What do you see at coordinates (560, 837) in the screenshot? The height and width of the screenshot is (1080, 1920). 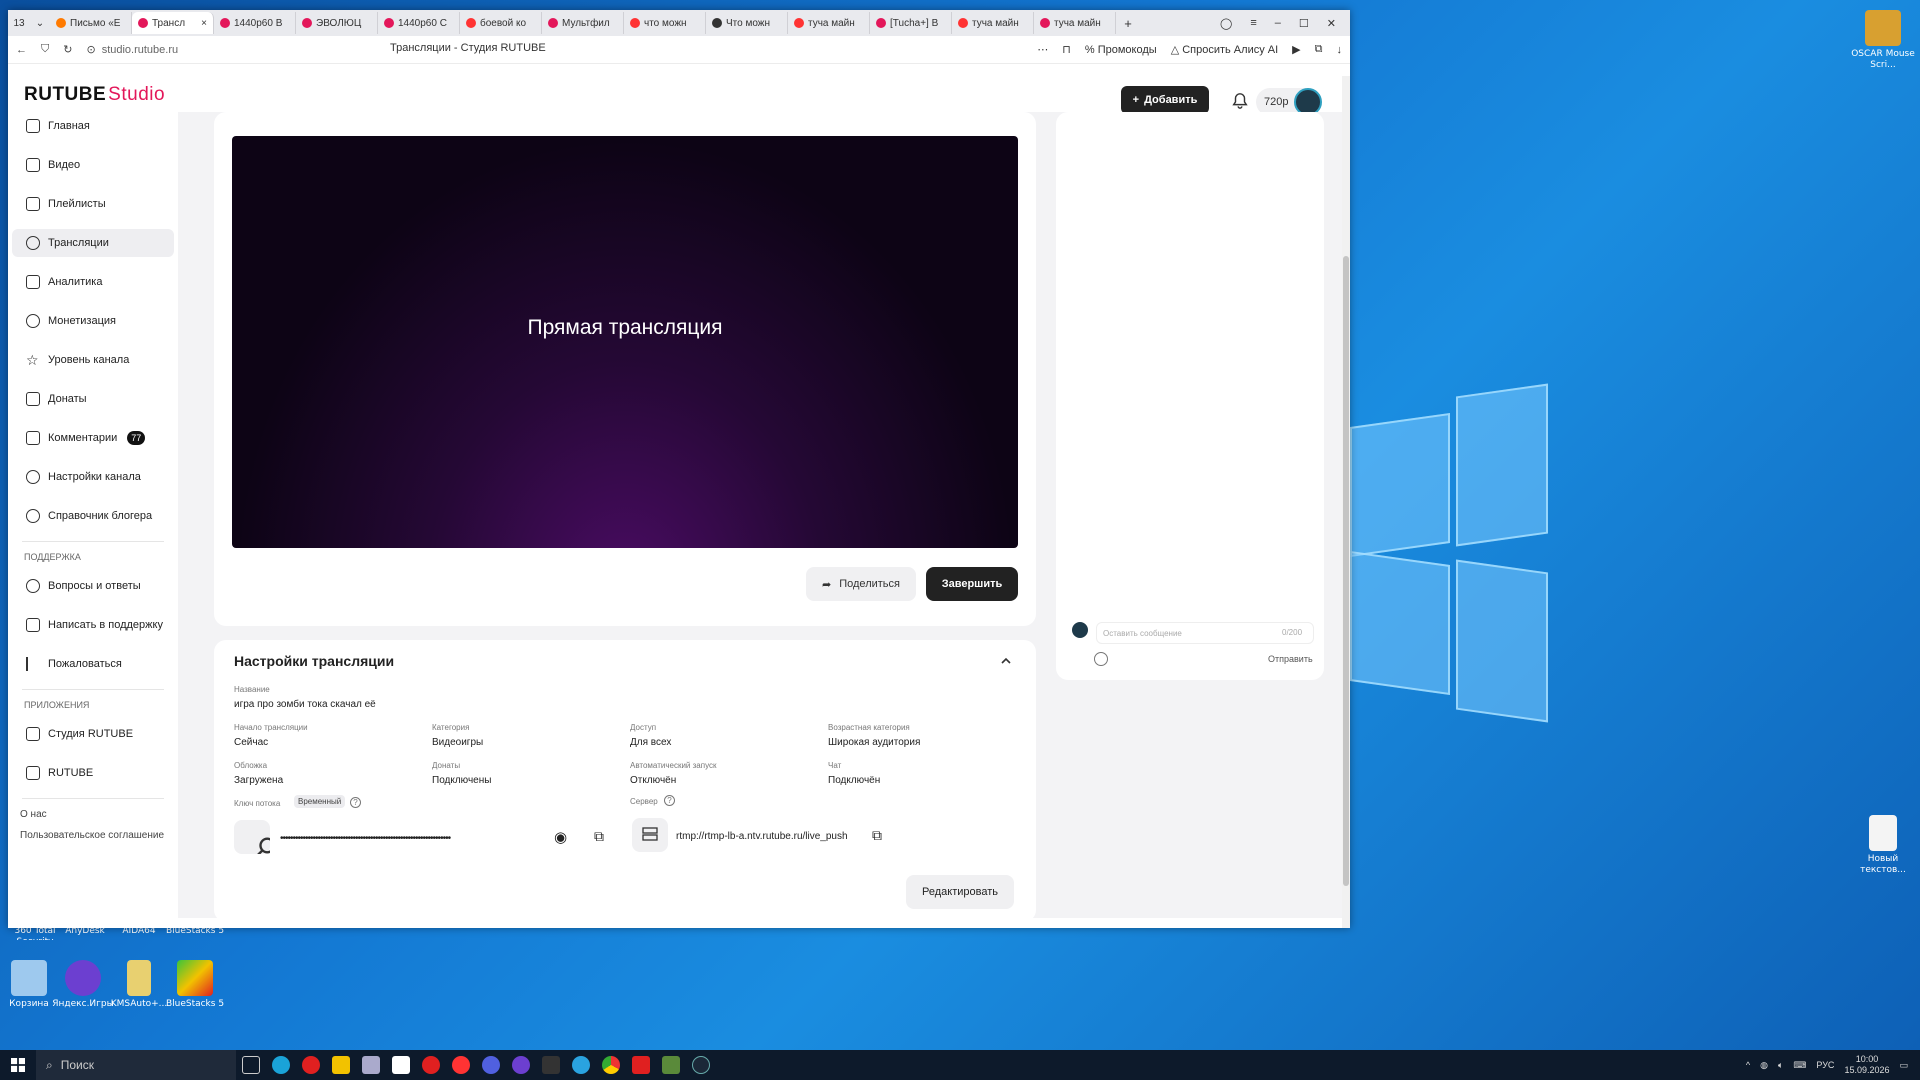 I see `eye-icon: ◉` at bounding box center [560, 837].